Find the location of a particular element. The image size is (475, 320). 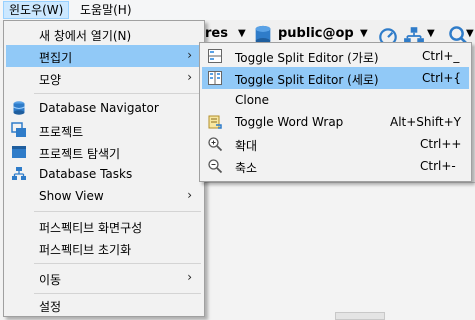

menu-item-shortcut: Ctrl+- is located at coordinates (438, 166).